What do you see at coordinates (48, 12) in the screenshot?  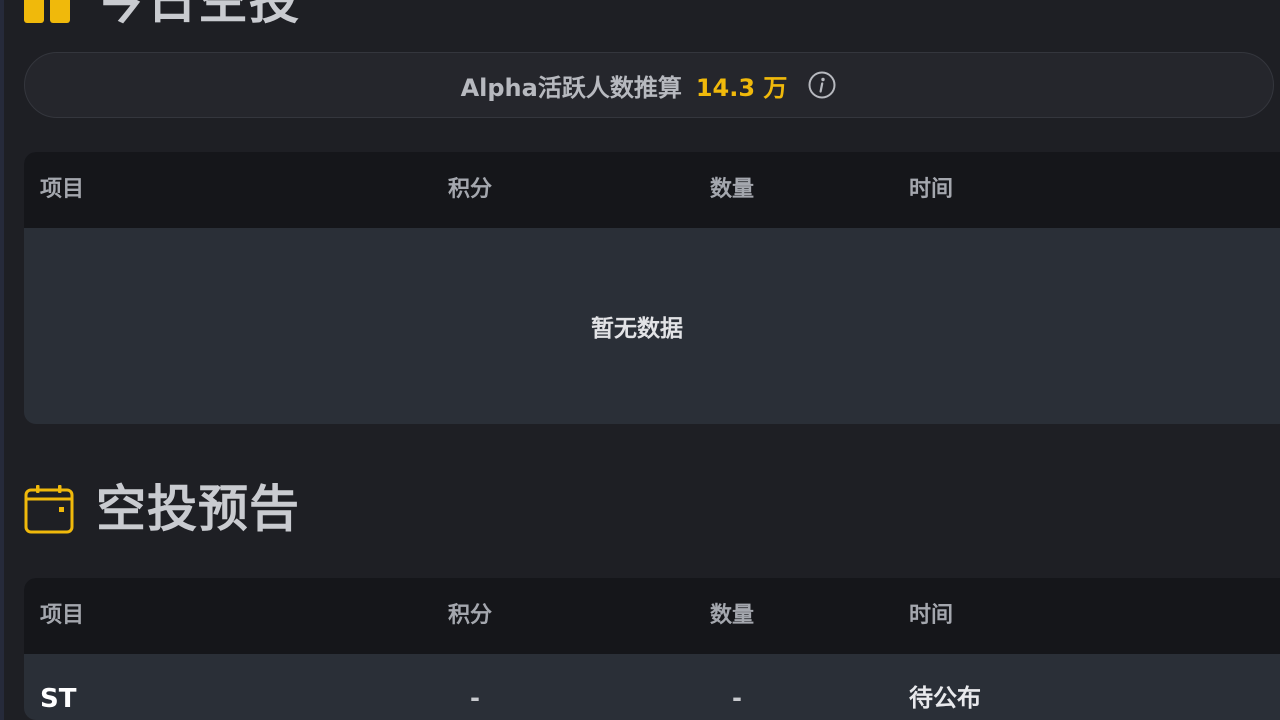 I see `airdrop-icon` at bounding box center [48, 12].